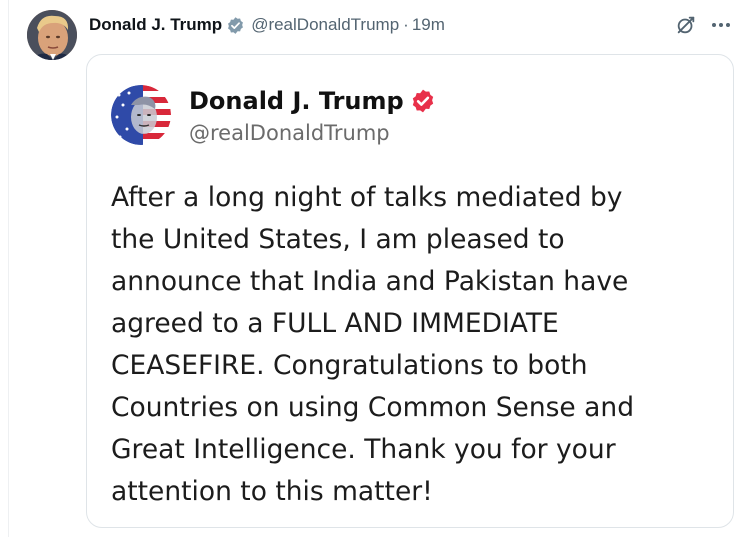  I want to click on author-handle: @realDonaldTrump, so click(325, 25).